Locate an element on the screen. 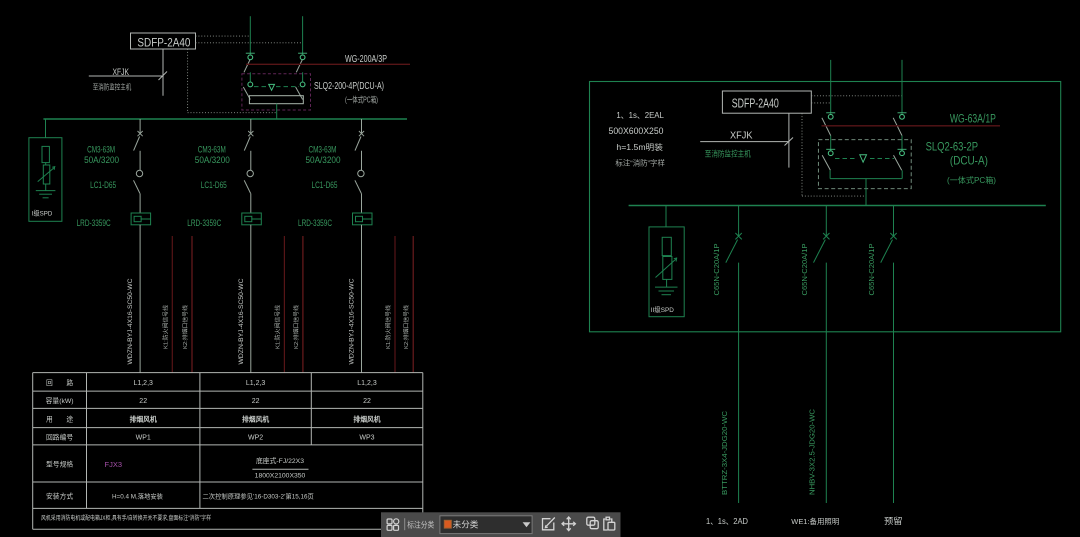 This screenshot has width=1080, height=537. svg-text: h=1.5m明装 is located at coordinates (639, 147).